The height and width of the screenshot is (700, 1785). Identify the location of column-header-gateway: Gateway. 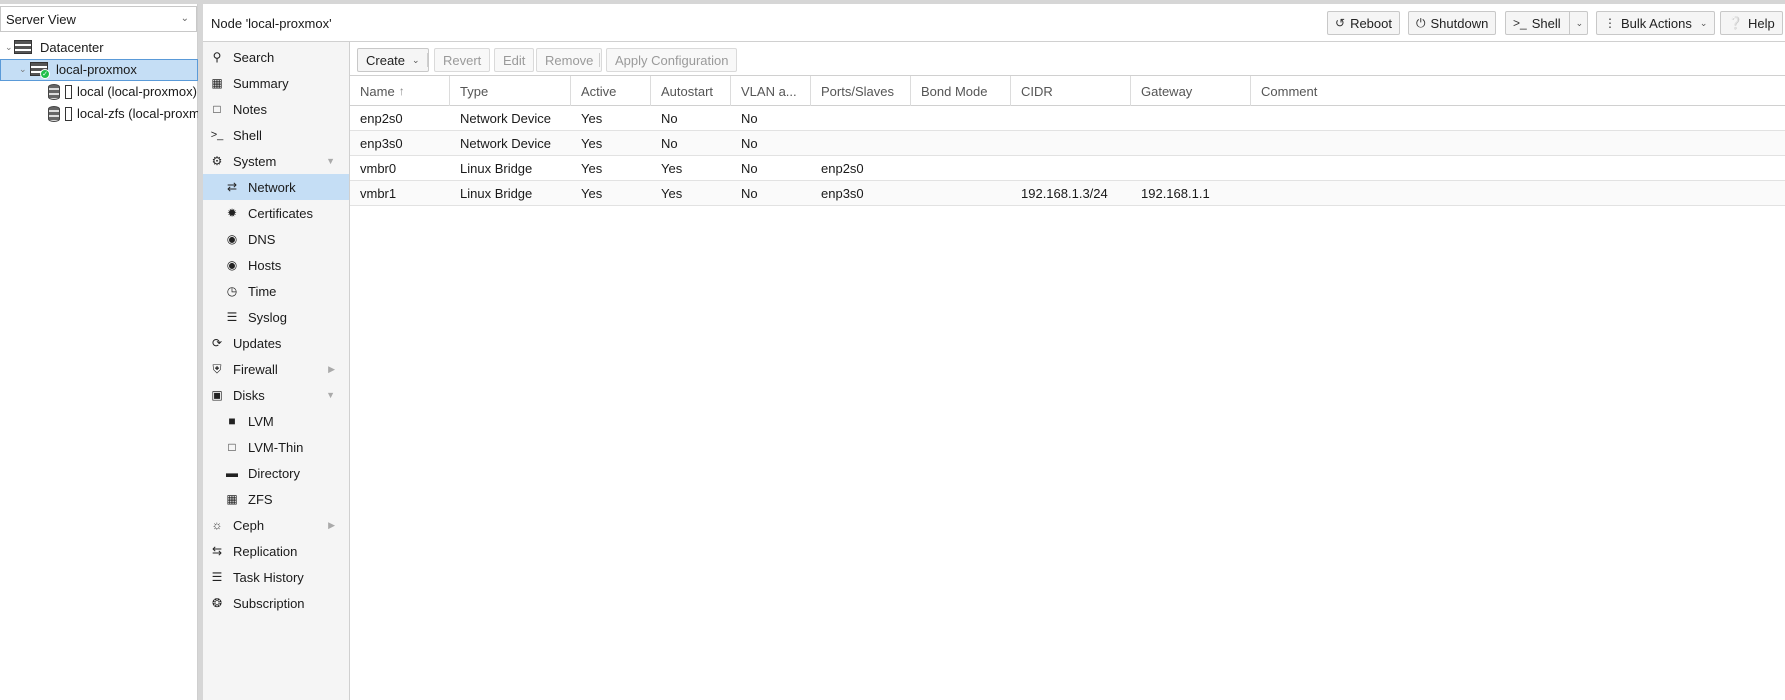
(1191, 91).